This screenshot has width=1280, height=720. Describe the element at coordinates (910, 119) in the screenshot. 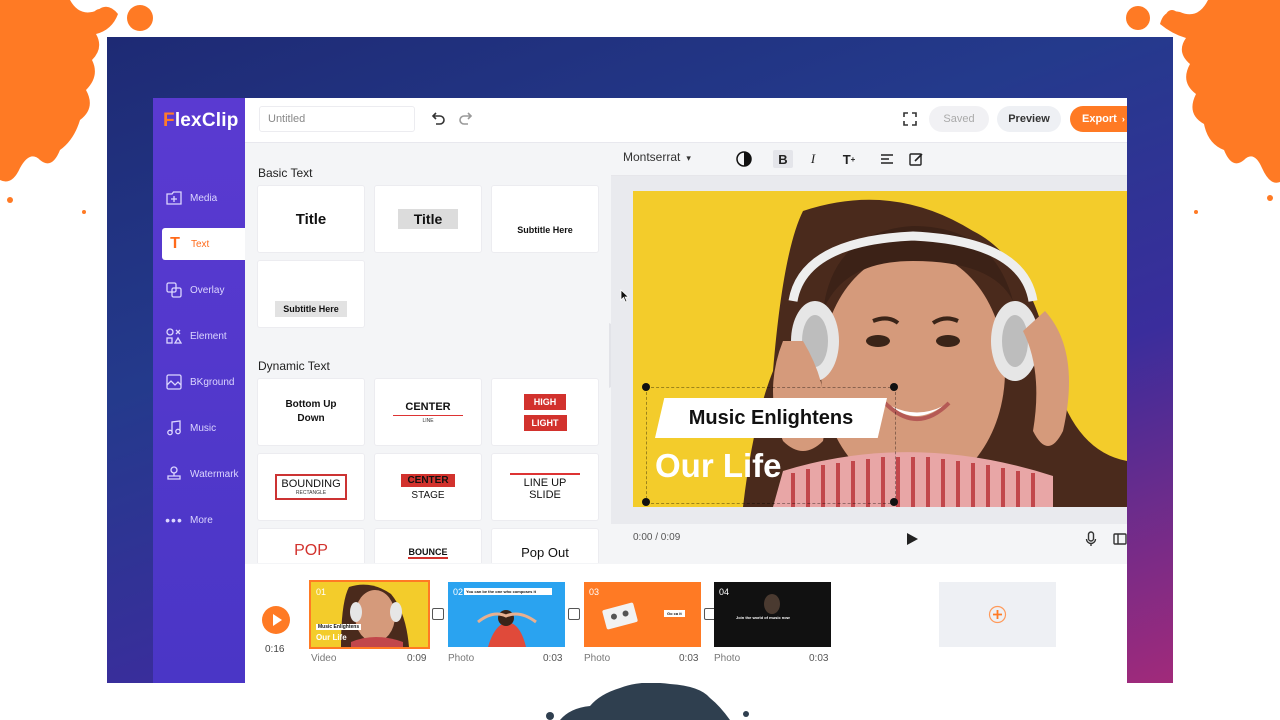

I see `fullscreen-icon` at that location.